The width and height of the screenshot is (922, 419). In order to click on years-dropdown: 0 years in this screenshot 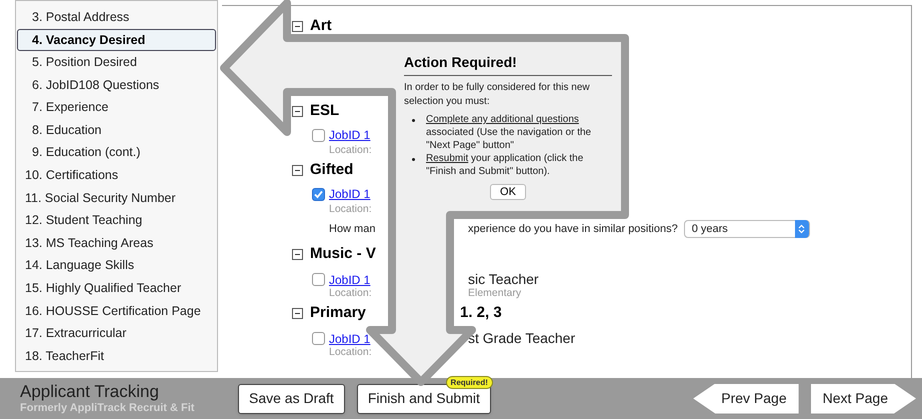, I will do `click(747, 229)`.